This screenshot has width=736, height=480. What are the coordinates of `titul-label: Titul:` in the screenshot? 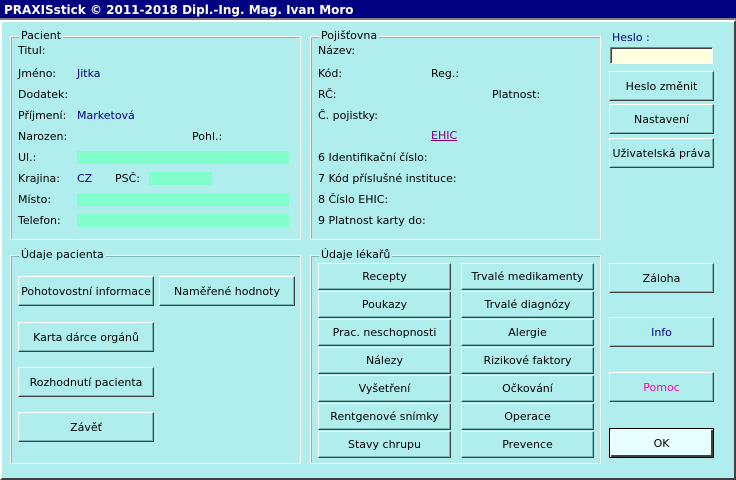 It's located at (32, 50).